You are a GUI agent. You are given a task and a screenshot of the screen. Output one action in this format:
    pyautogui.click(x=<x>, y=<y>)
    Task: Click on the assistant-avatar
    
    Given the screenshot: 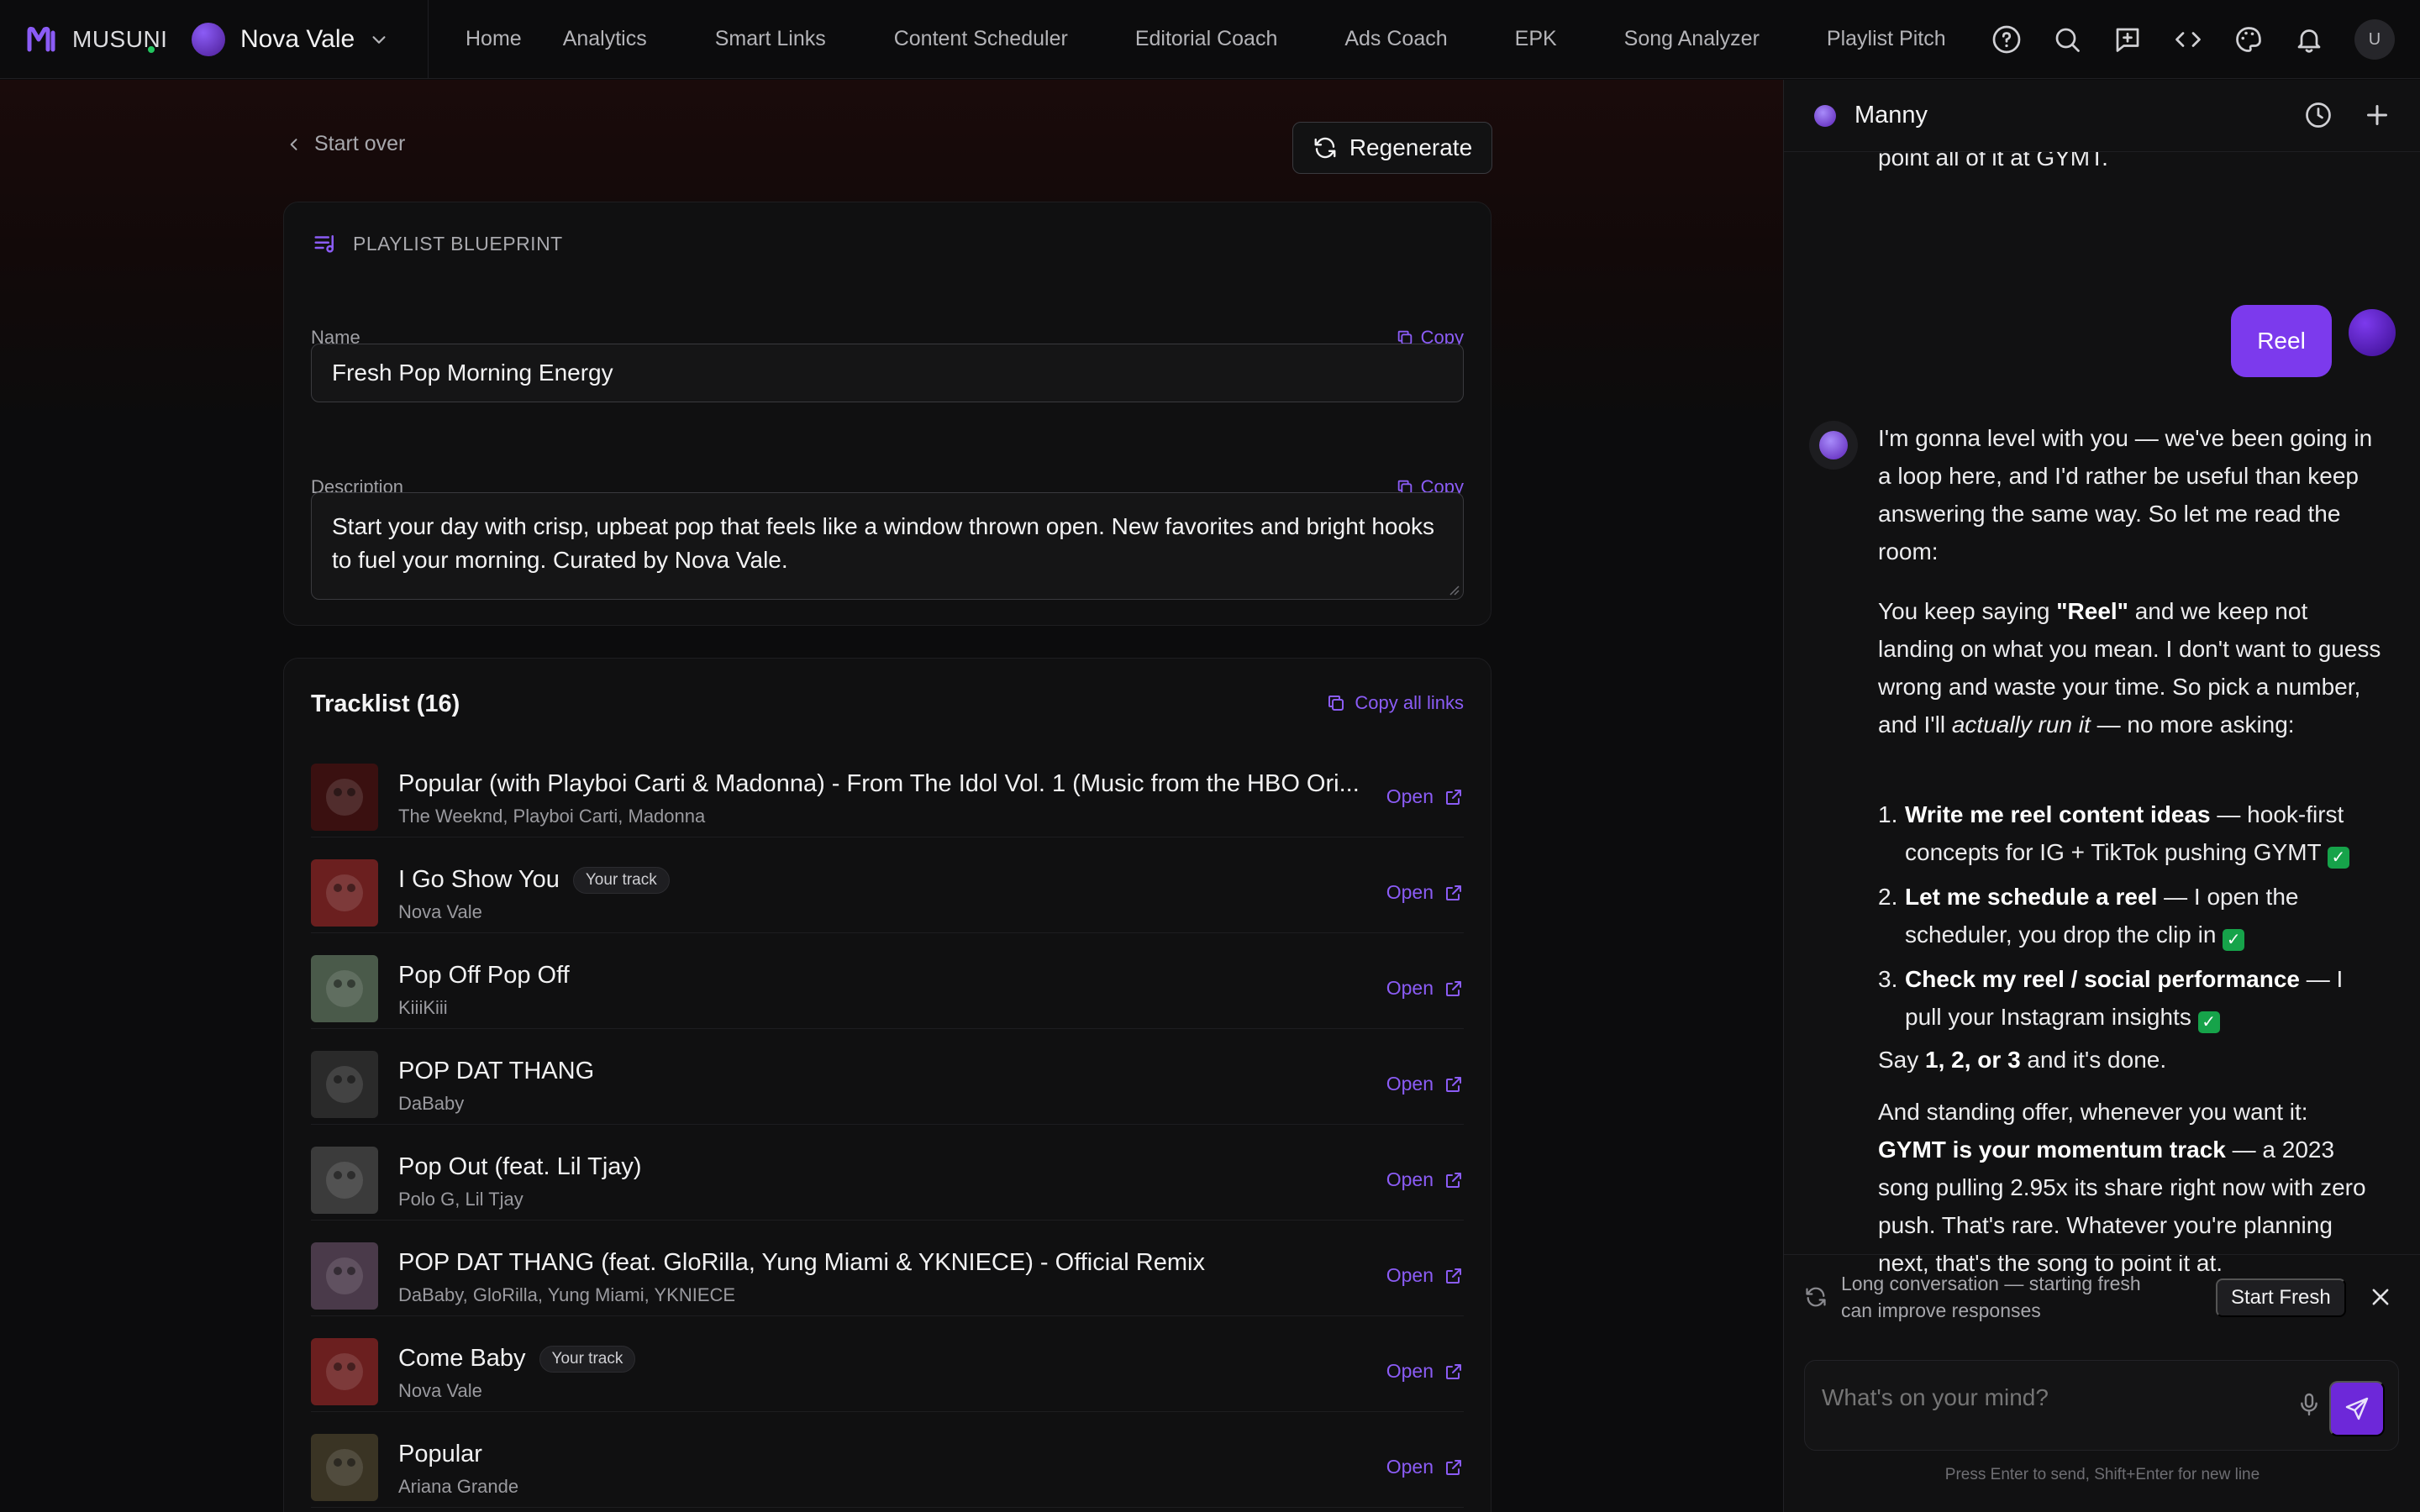 What is the action you would take?
    pyautogui.click(x=1833, y=445)
    